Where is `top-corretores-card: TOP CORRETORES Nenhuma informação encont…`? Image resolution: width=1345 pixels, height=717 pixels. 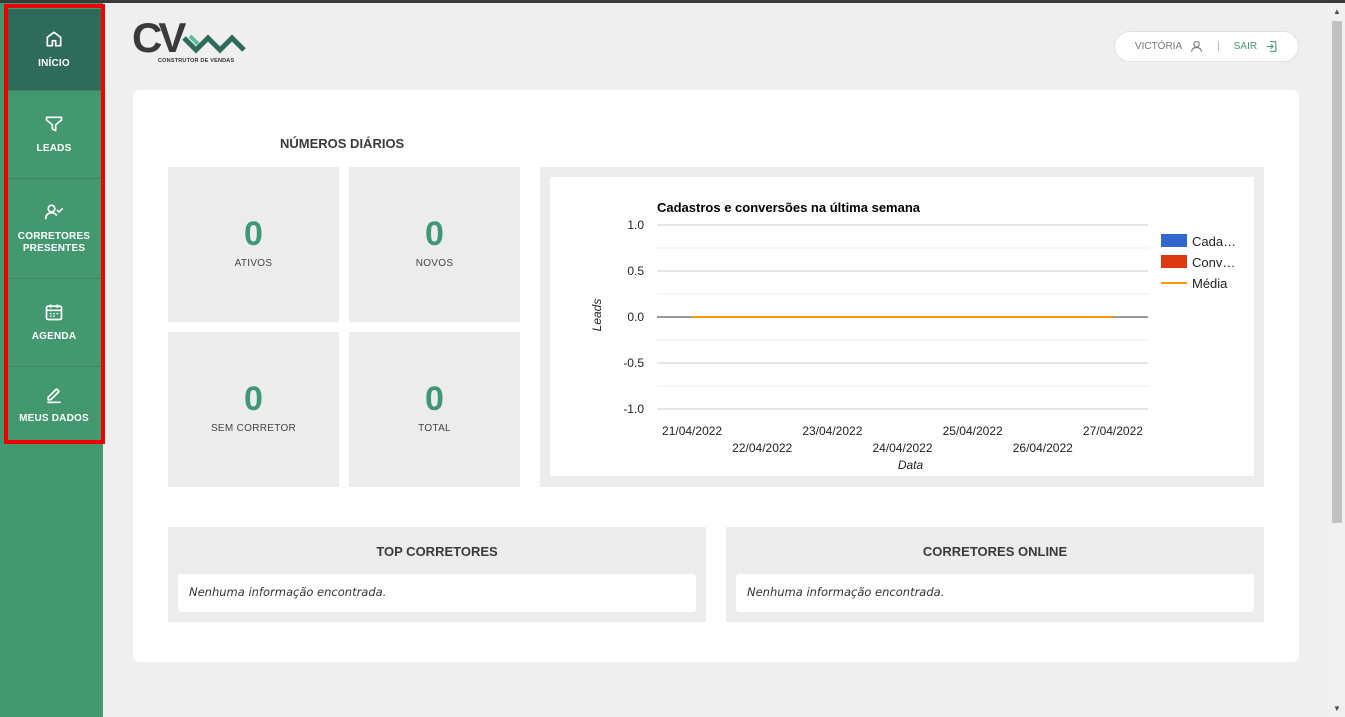 top-corretores-card: TOP CORRETORES Nenhuma informação encont… is located at coordinates (437, 574).